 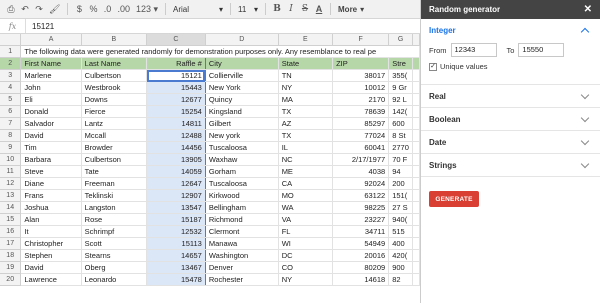 What do you see at coordinates (306, 219) in the screenshot?
I see `cell: VA` at bounding box center [306, 219].